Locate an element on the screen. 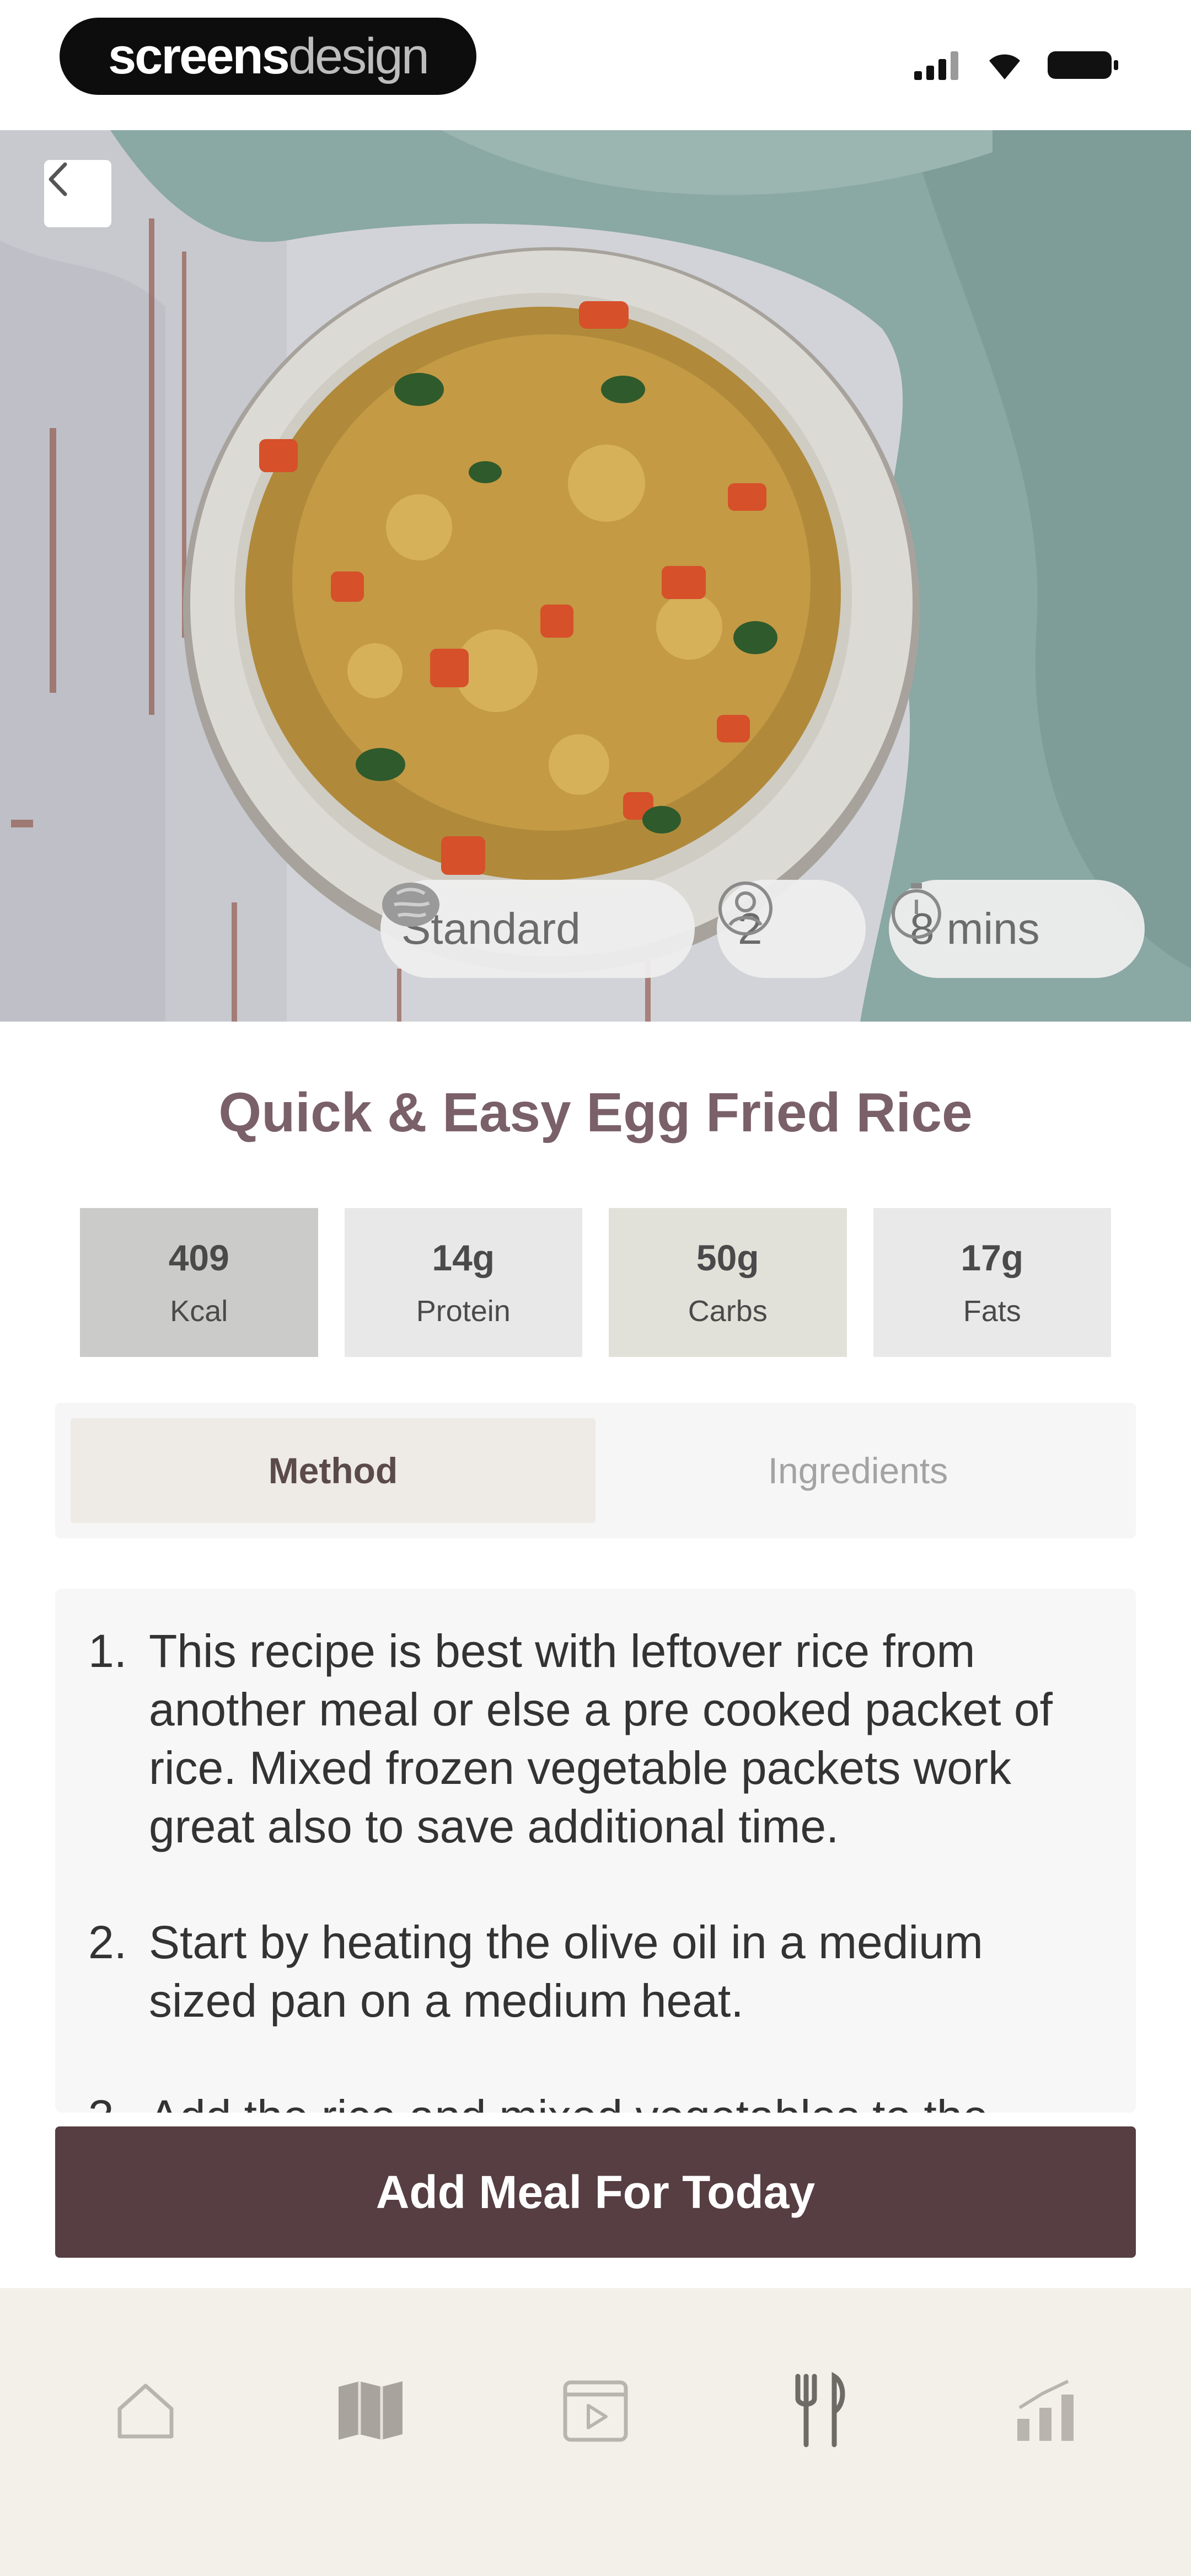  chevron-left-icon is located at coordinates (58, 179).